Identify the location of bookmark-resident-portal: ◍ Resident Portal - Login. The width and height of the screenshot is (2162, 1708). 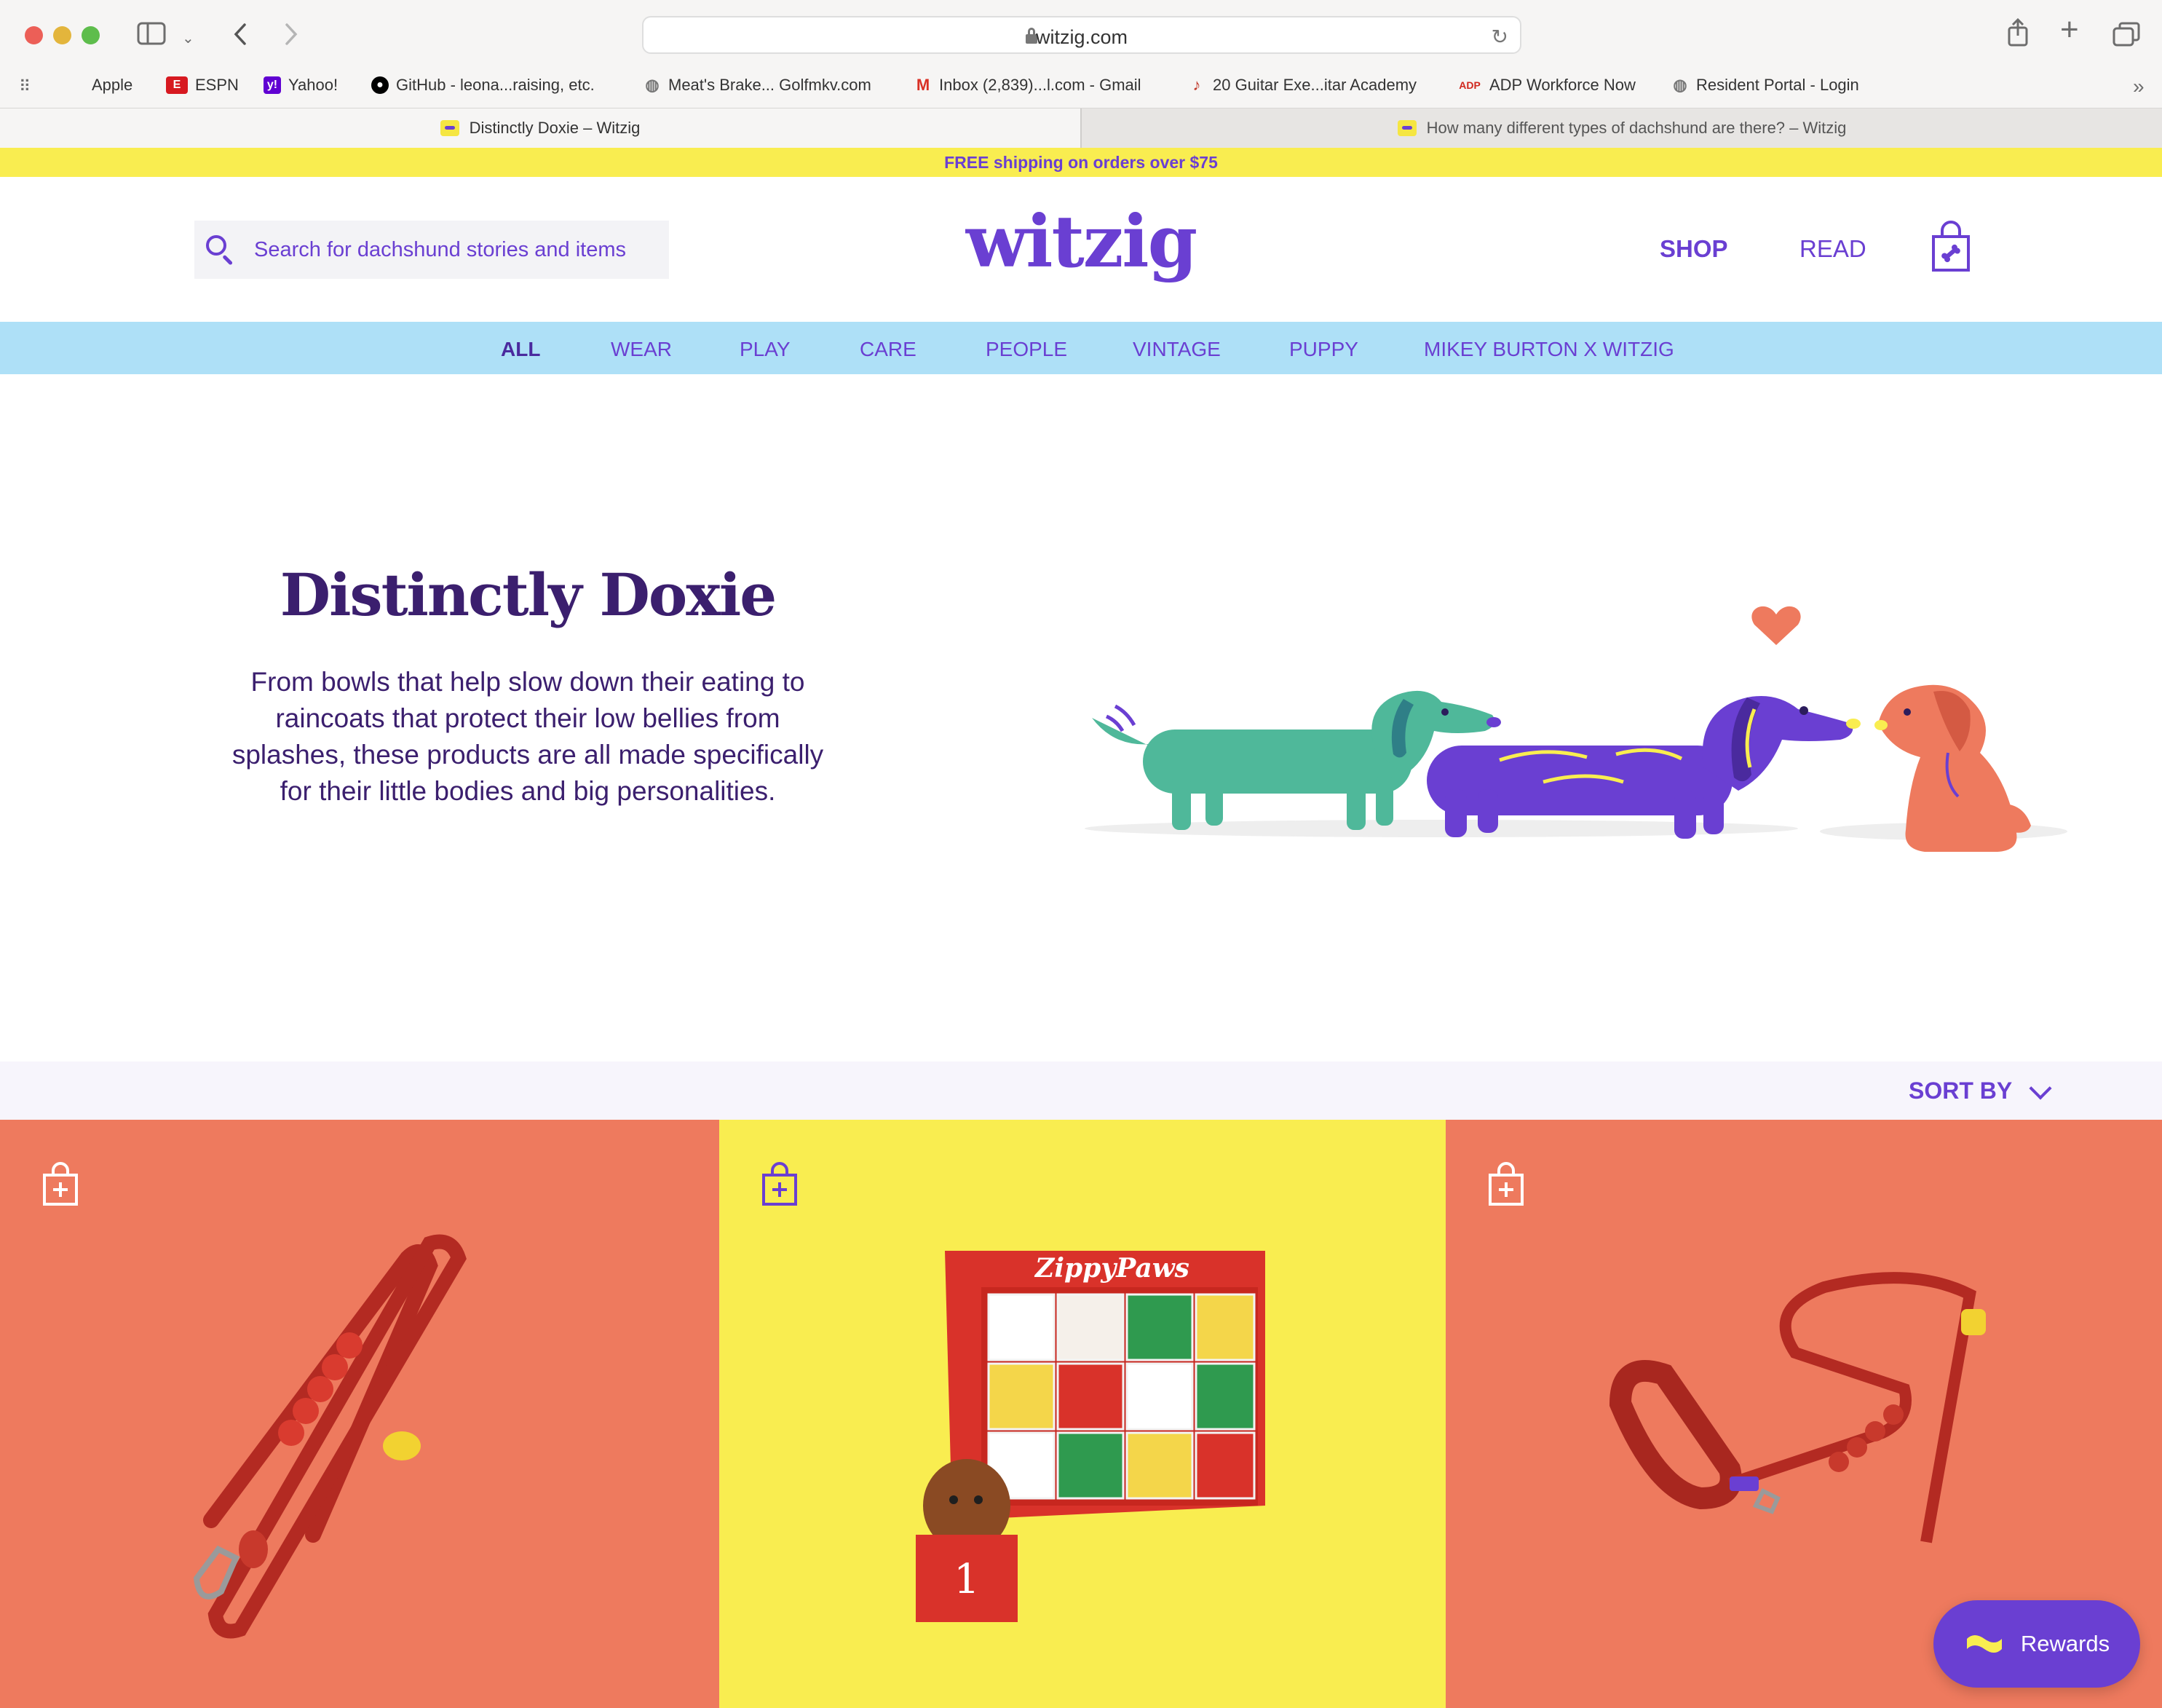
(1765, 85).